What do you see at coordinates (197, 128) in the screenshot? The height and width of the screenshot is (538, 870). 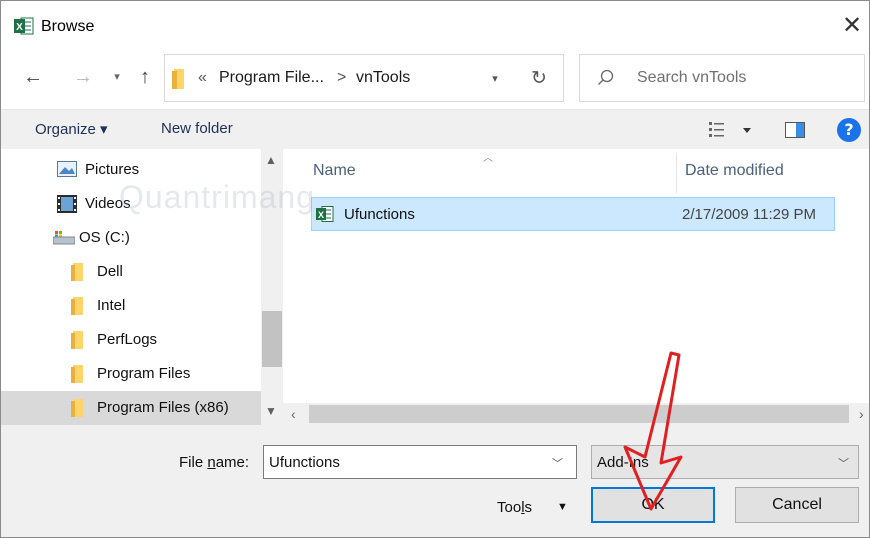 I see `new-folder-button: New folder` at bounding box center [197, 128].